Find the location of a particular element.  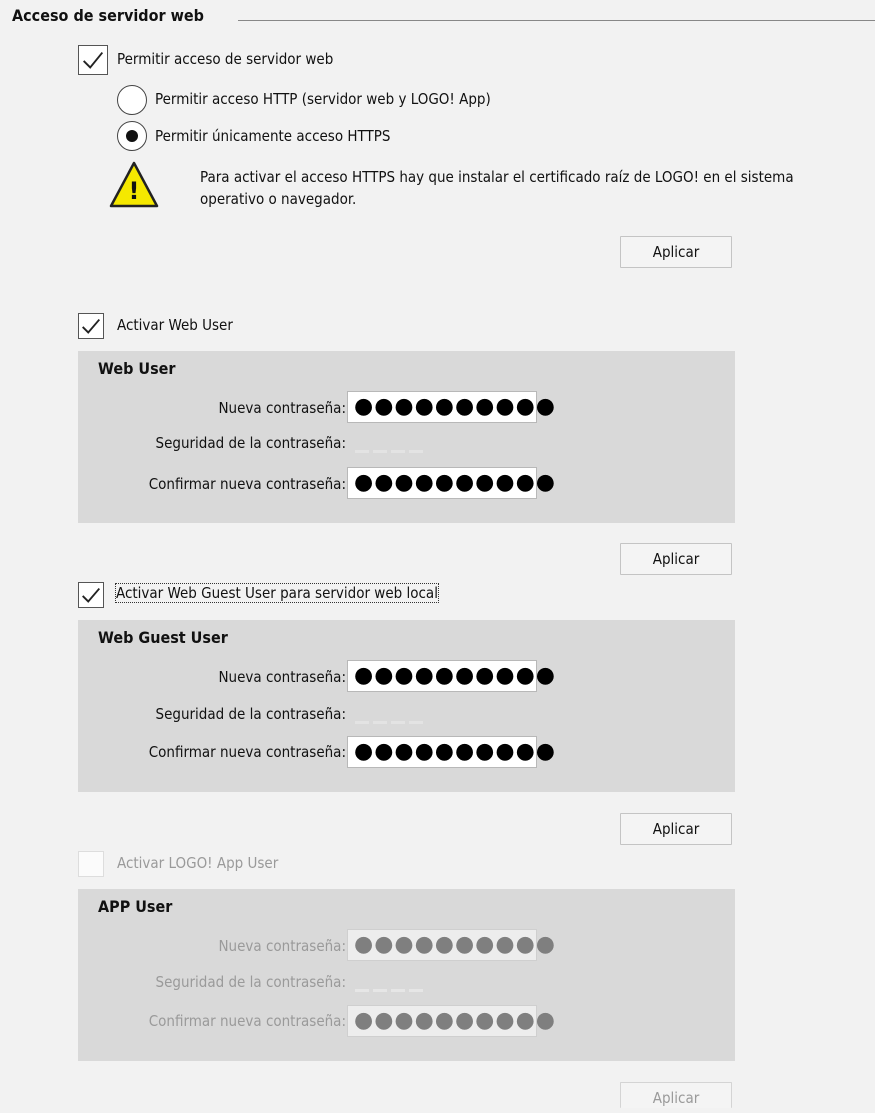

web-guest-user-new-password-field: ●●●●●●●●●● is located at coordinates (451, 676).